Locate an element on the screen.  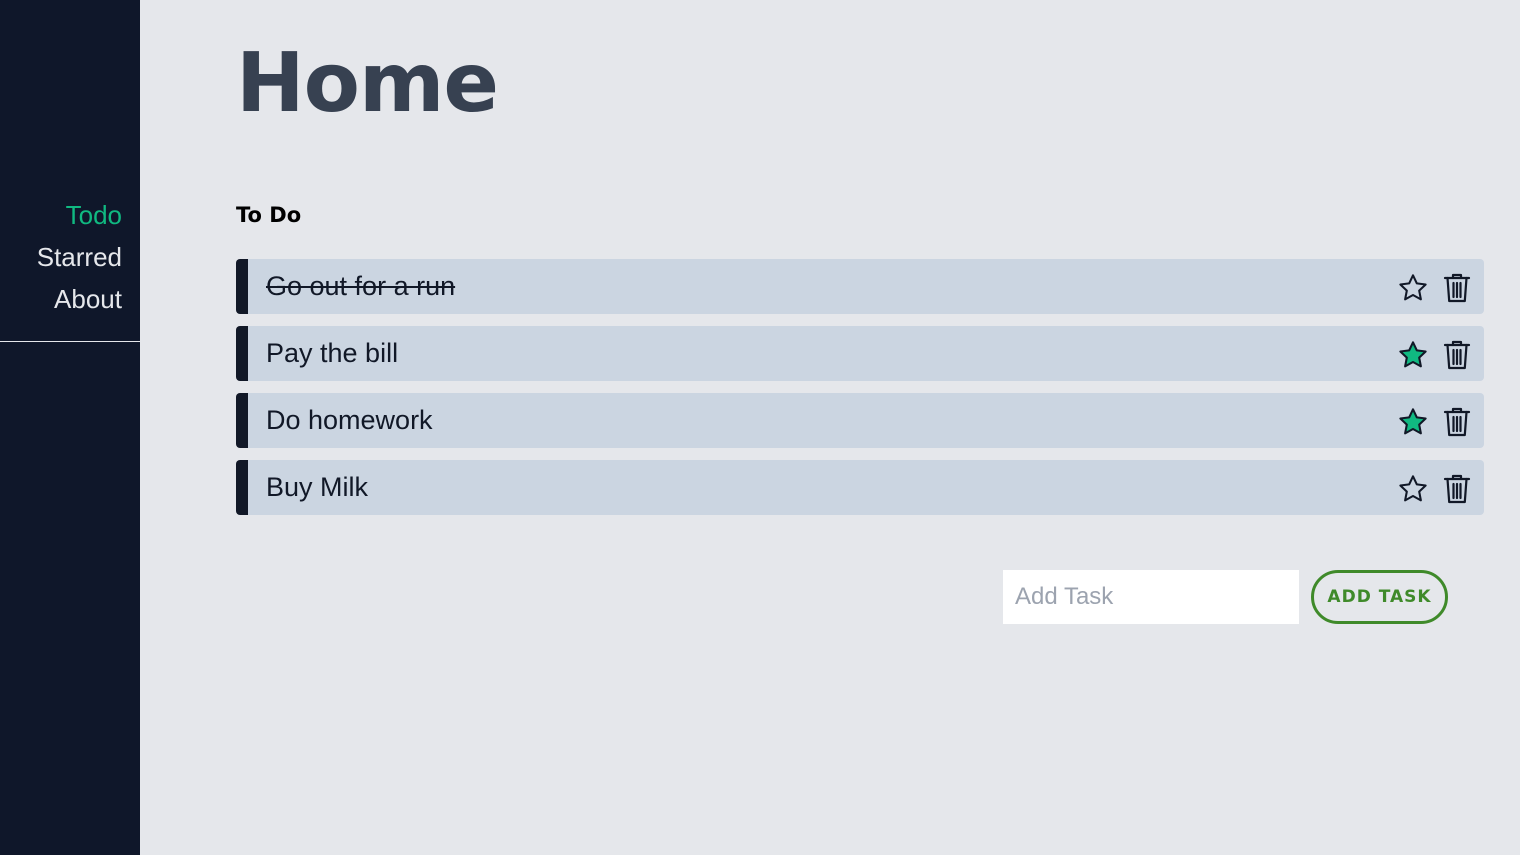
sidebar-nav: Todo Starred About is located at coordinates (79, 257).